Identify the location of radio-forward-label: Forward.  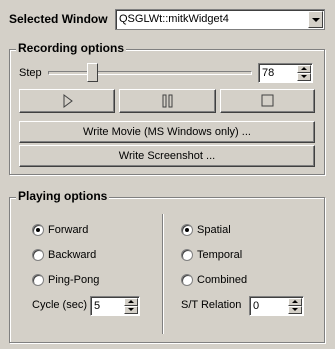
(68, 230).